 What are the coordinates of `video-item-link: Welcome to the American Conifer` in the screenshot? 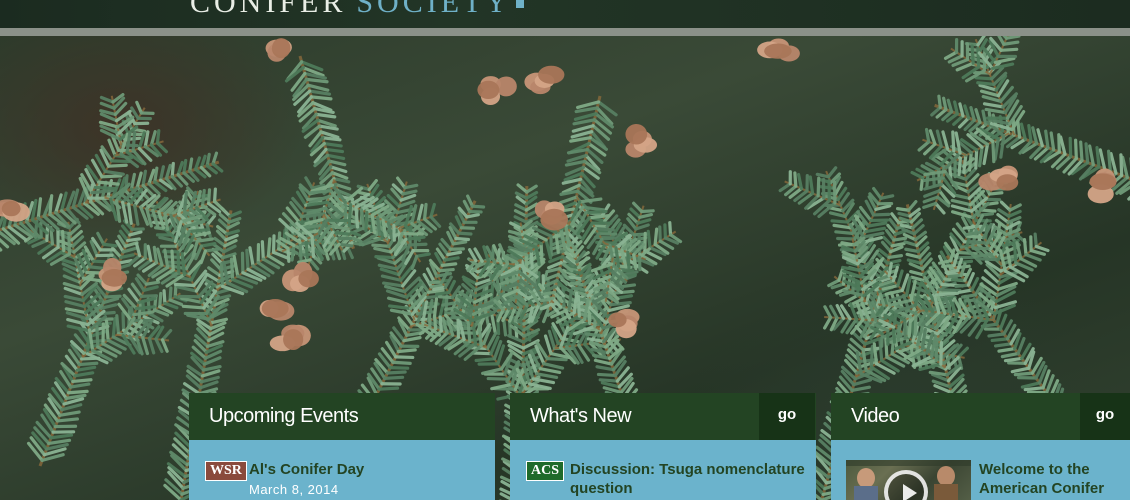 It's located at (1051, 479).